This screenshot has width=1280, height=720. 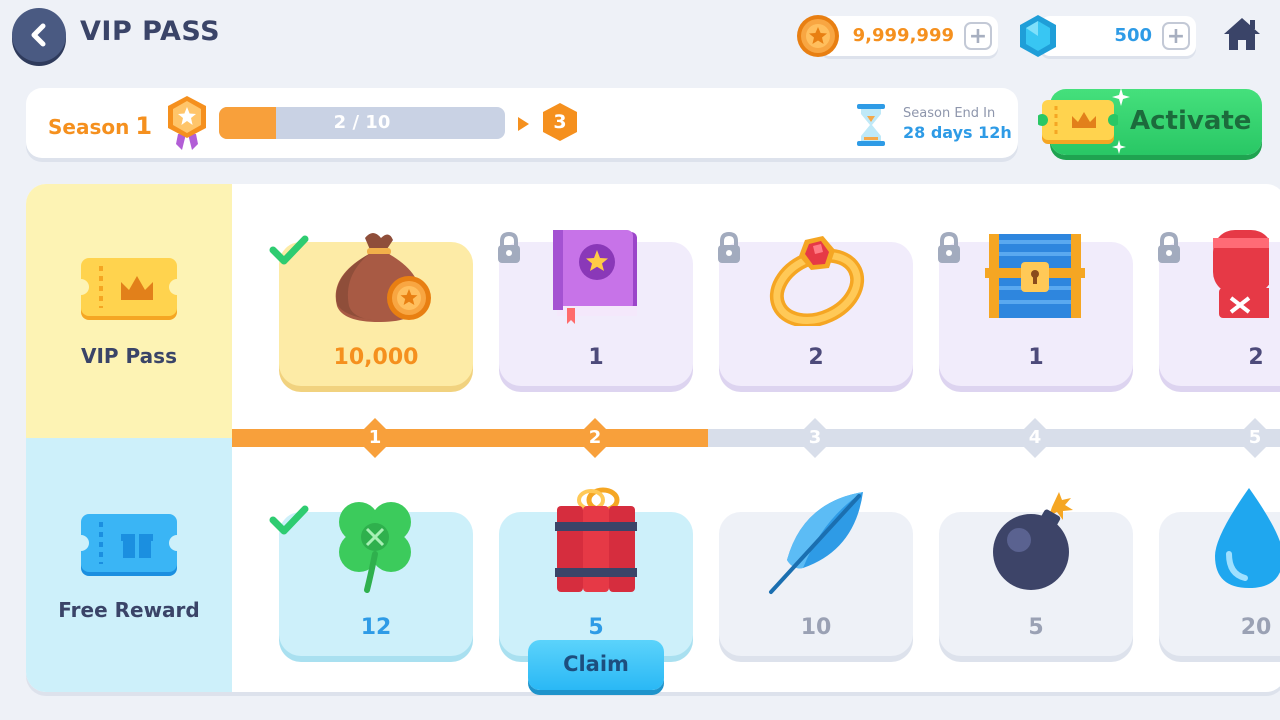 What do you see at coordinates (1176, 36) in the screenshot?
I see `add-gems-button: +` at bounding box center [1176, 36].